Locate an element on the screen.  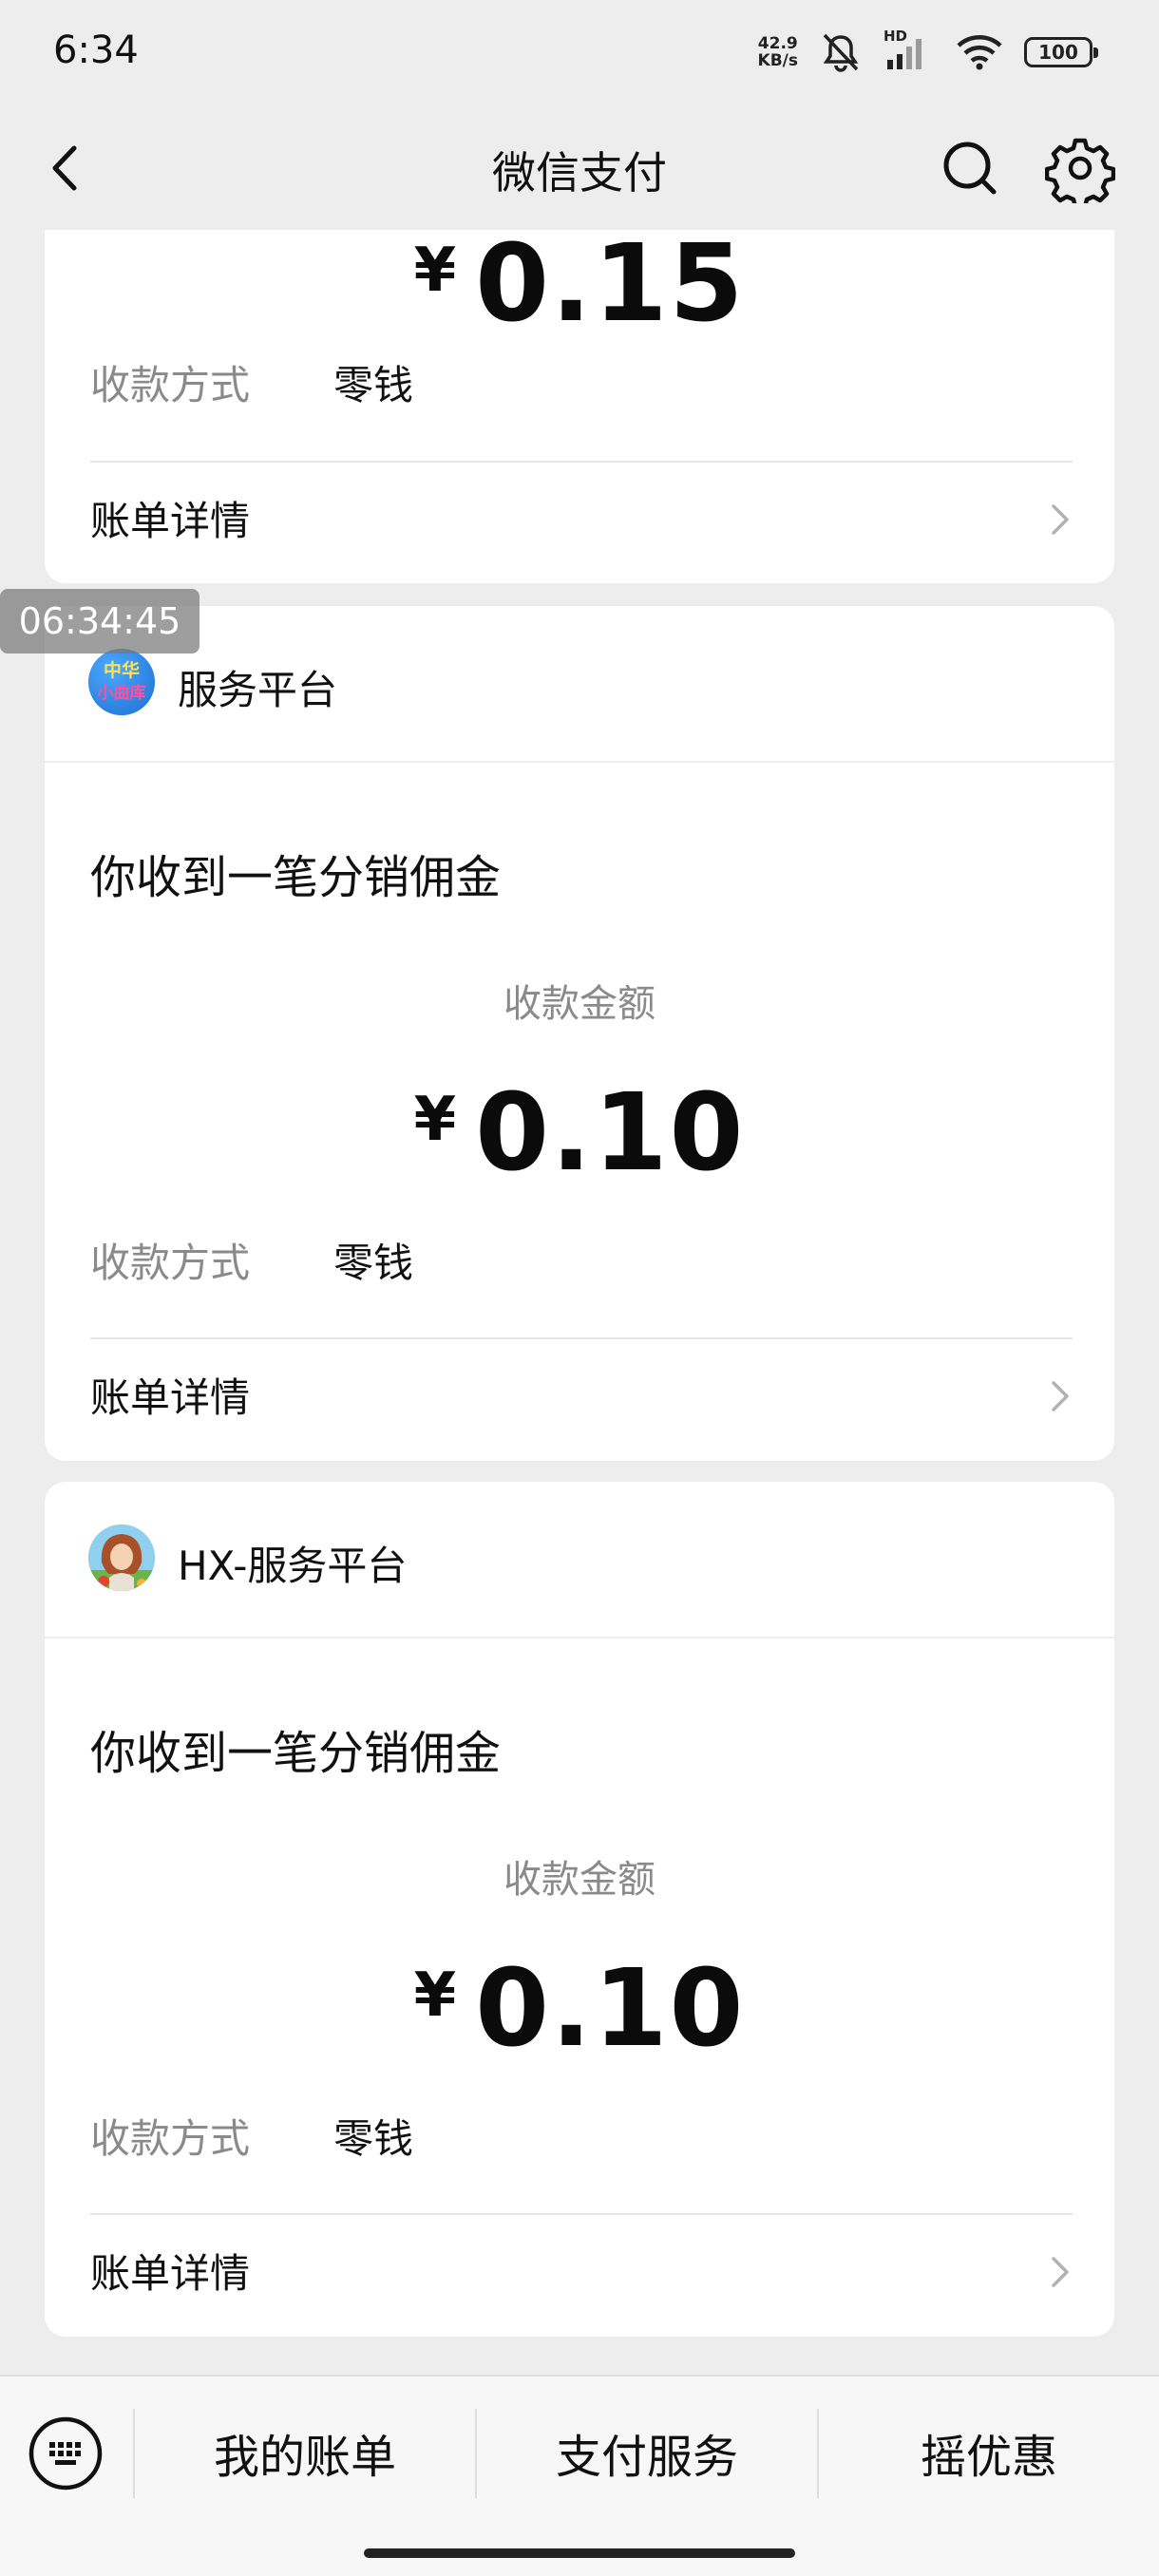
settings-icon is located at coordinates (1080, 168).